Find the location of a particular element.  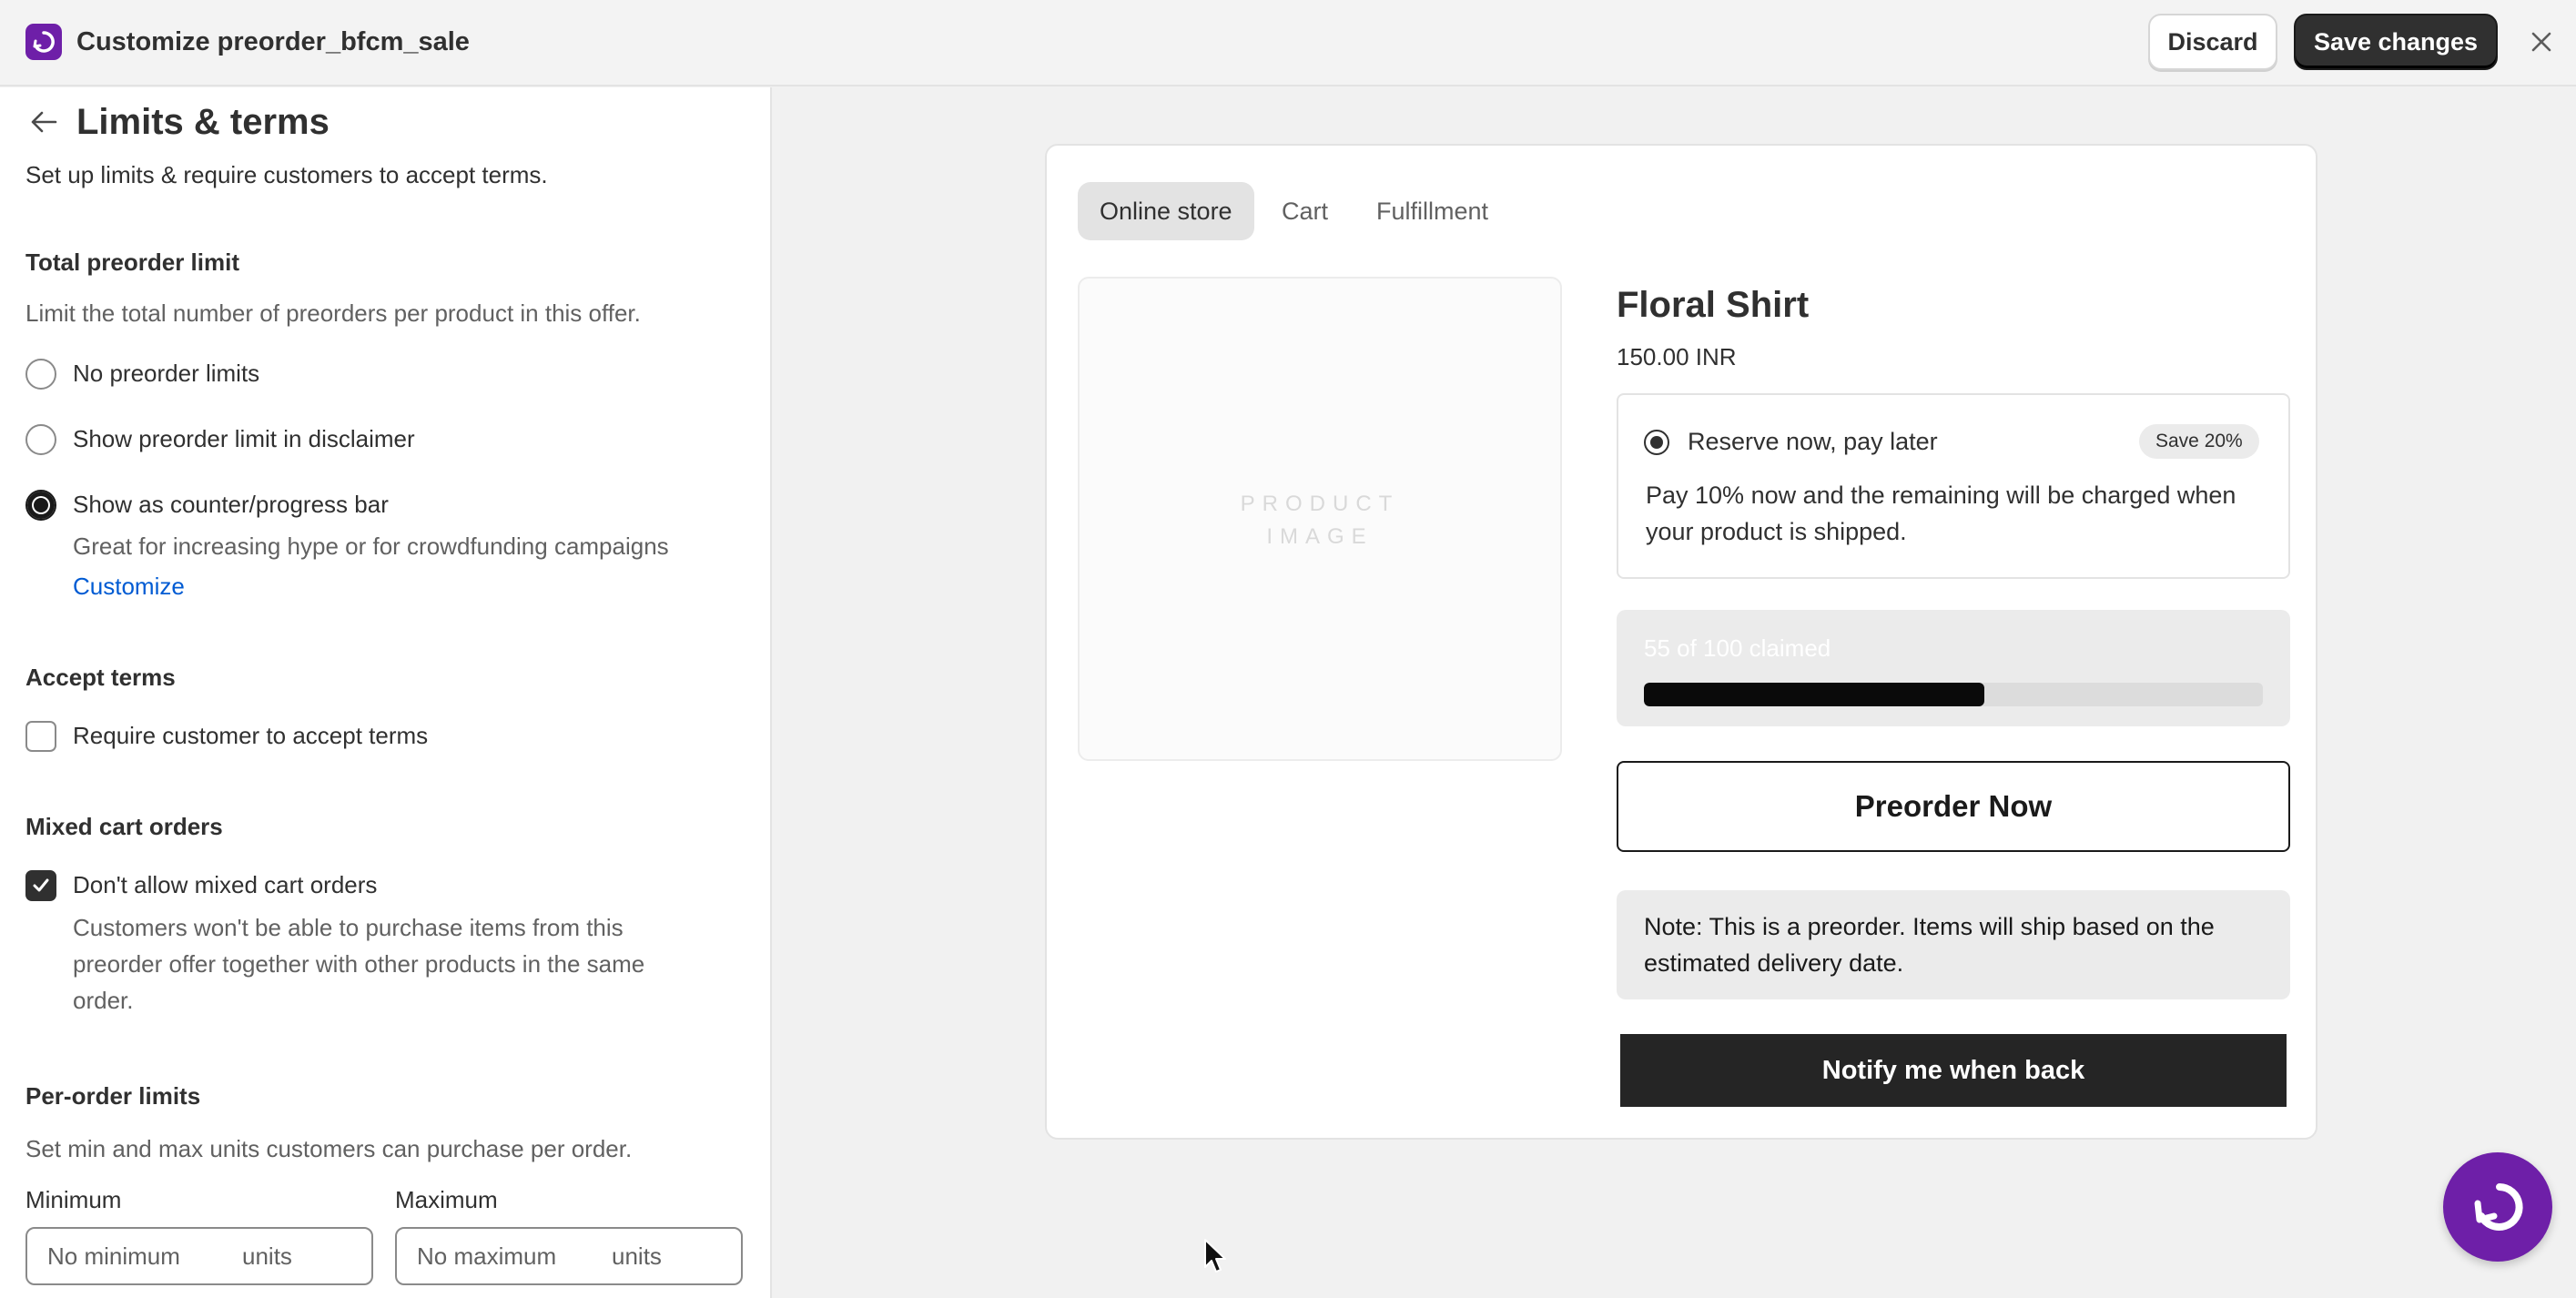

progress-track is located at coordinates (1954, 695).